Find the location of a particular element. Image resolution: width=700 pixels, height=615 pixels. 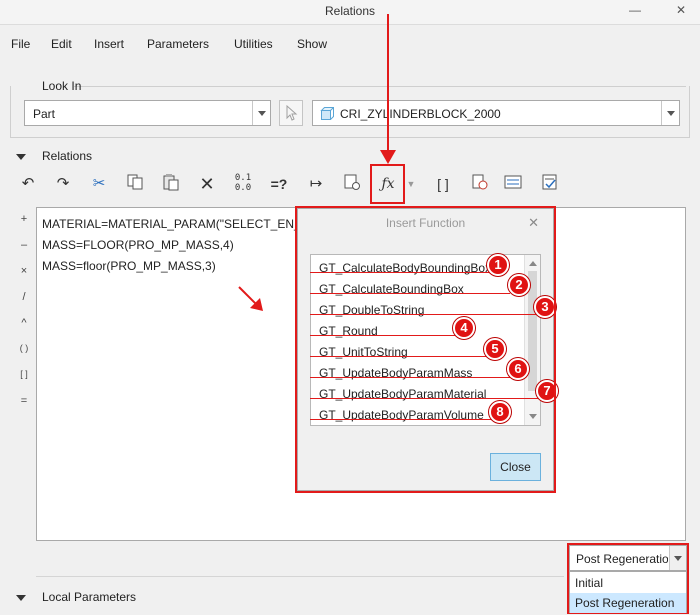

verify-icon is located at coordinates (480, 184).